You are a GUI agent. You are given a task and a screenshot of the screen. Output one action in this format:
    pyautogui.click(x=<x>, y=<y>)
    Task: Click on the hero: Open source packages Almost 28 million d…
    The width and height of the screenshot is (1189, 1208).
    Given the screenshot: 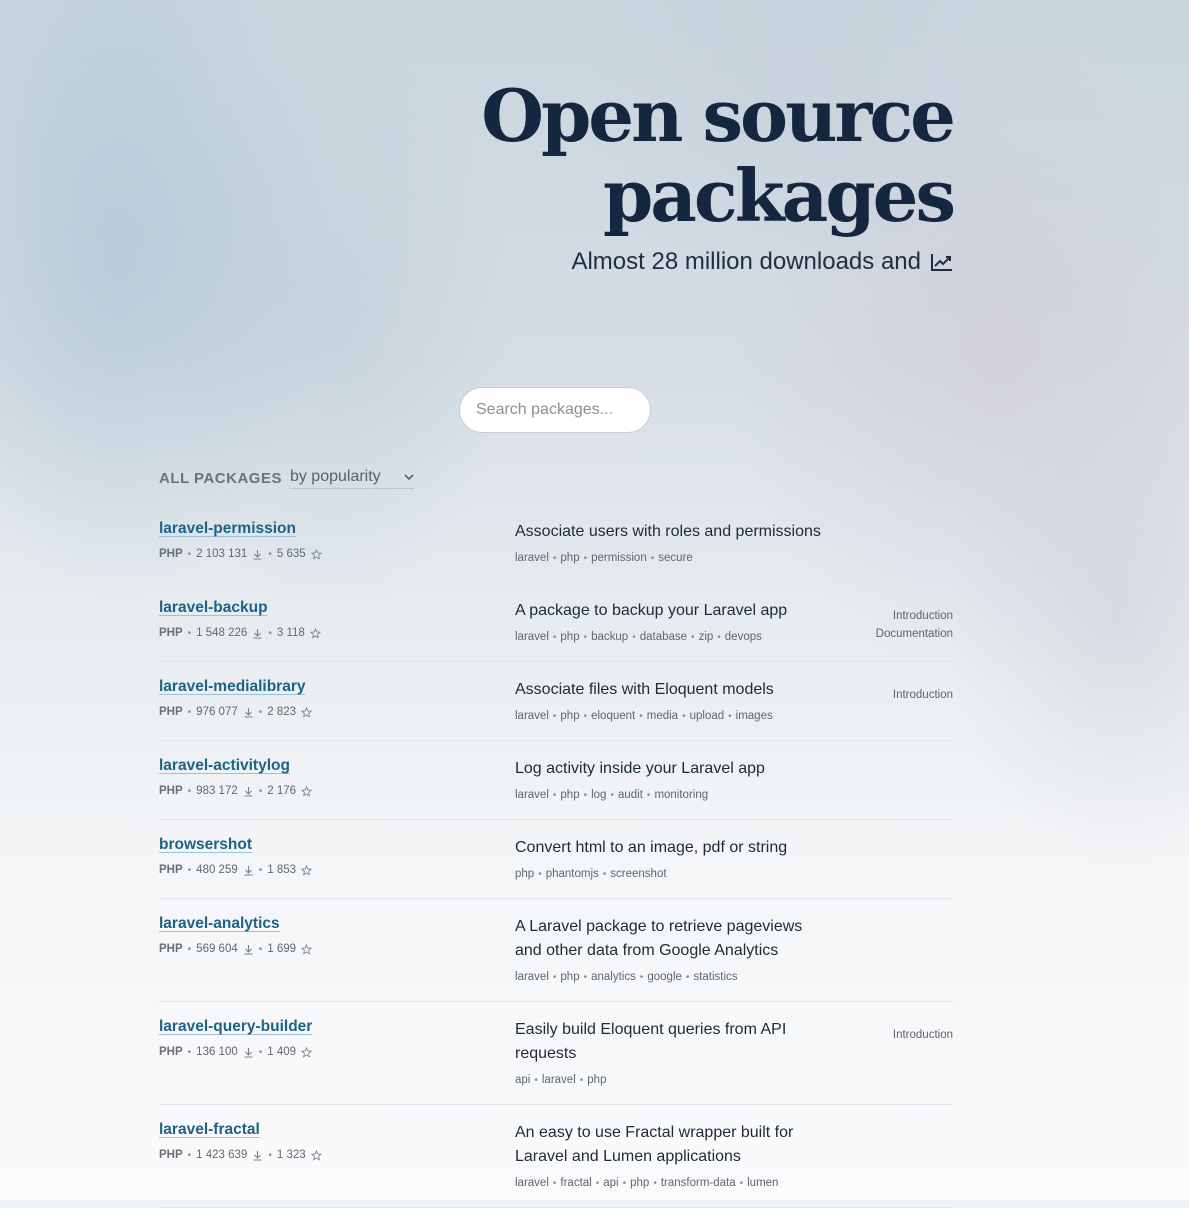 What is the action you would take?
    pyautogui.click(x=718, y=176)
    